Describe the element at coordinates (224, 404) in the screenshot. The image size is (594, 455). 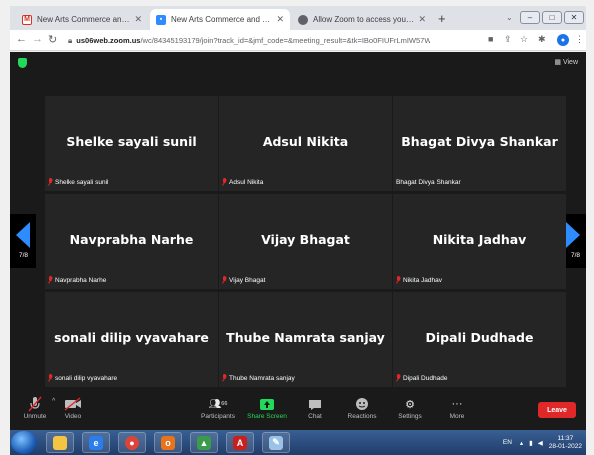
I see `participants-count: 66` at that location.